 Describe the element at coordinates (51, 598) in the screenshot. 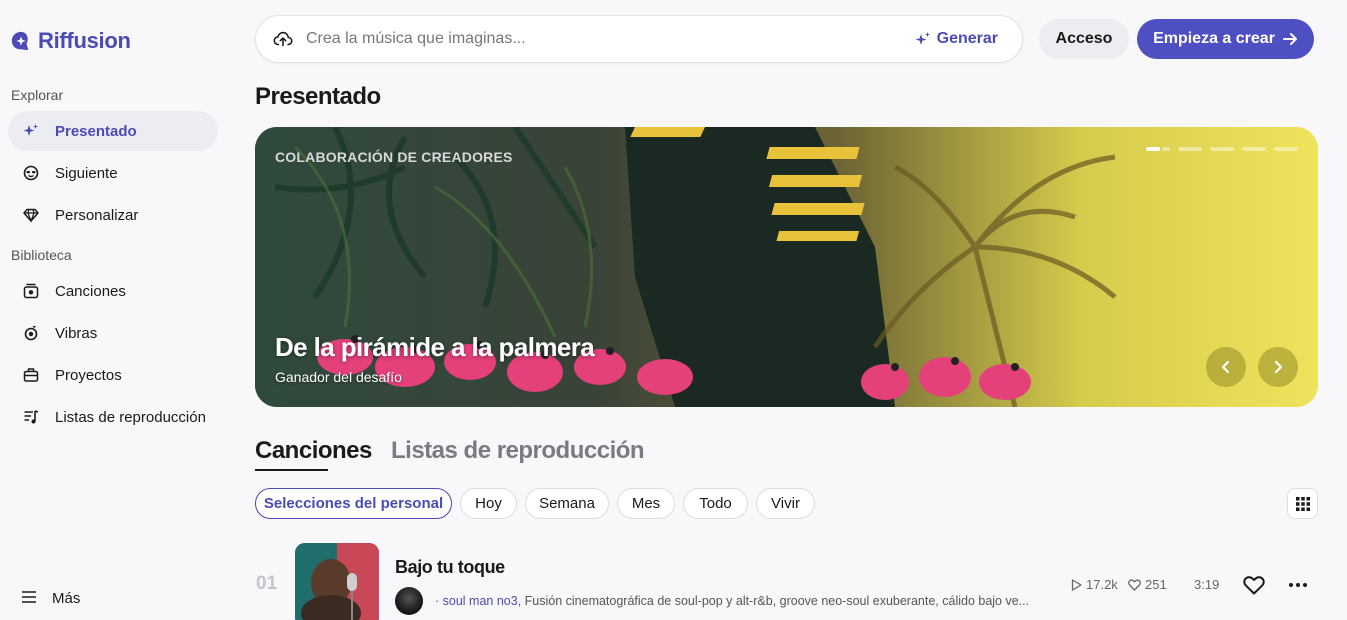

I see `more-menu-button: Más` at that location.